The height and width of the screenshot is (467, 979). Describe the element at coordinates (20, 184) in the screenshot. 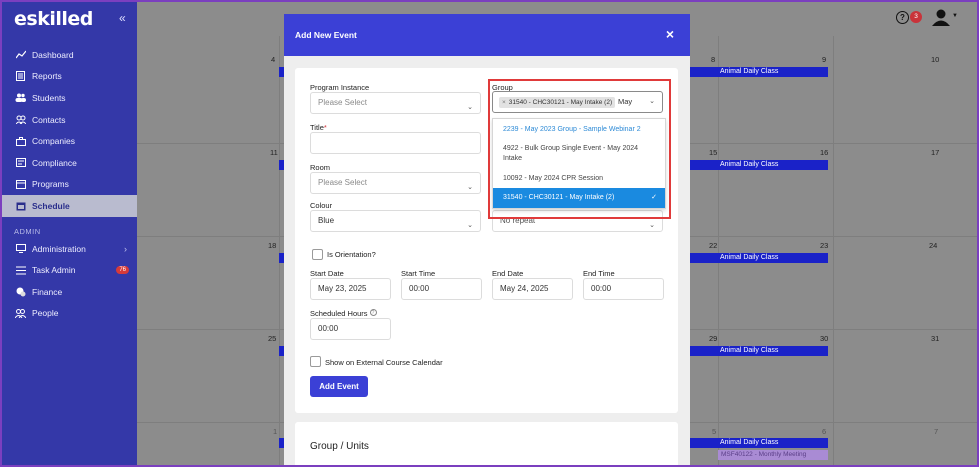

I see `programs-icon` at that location.